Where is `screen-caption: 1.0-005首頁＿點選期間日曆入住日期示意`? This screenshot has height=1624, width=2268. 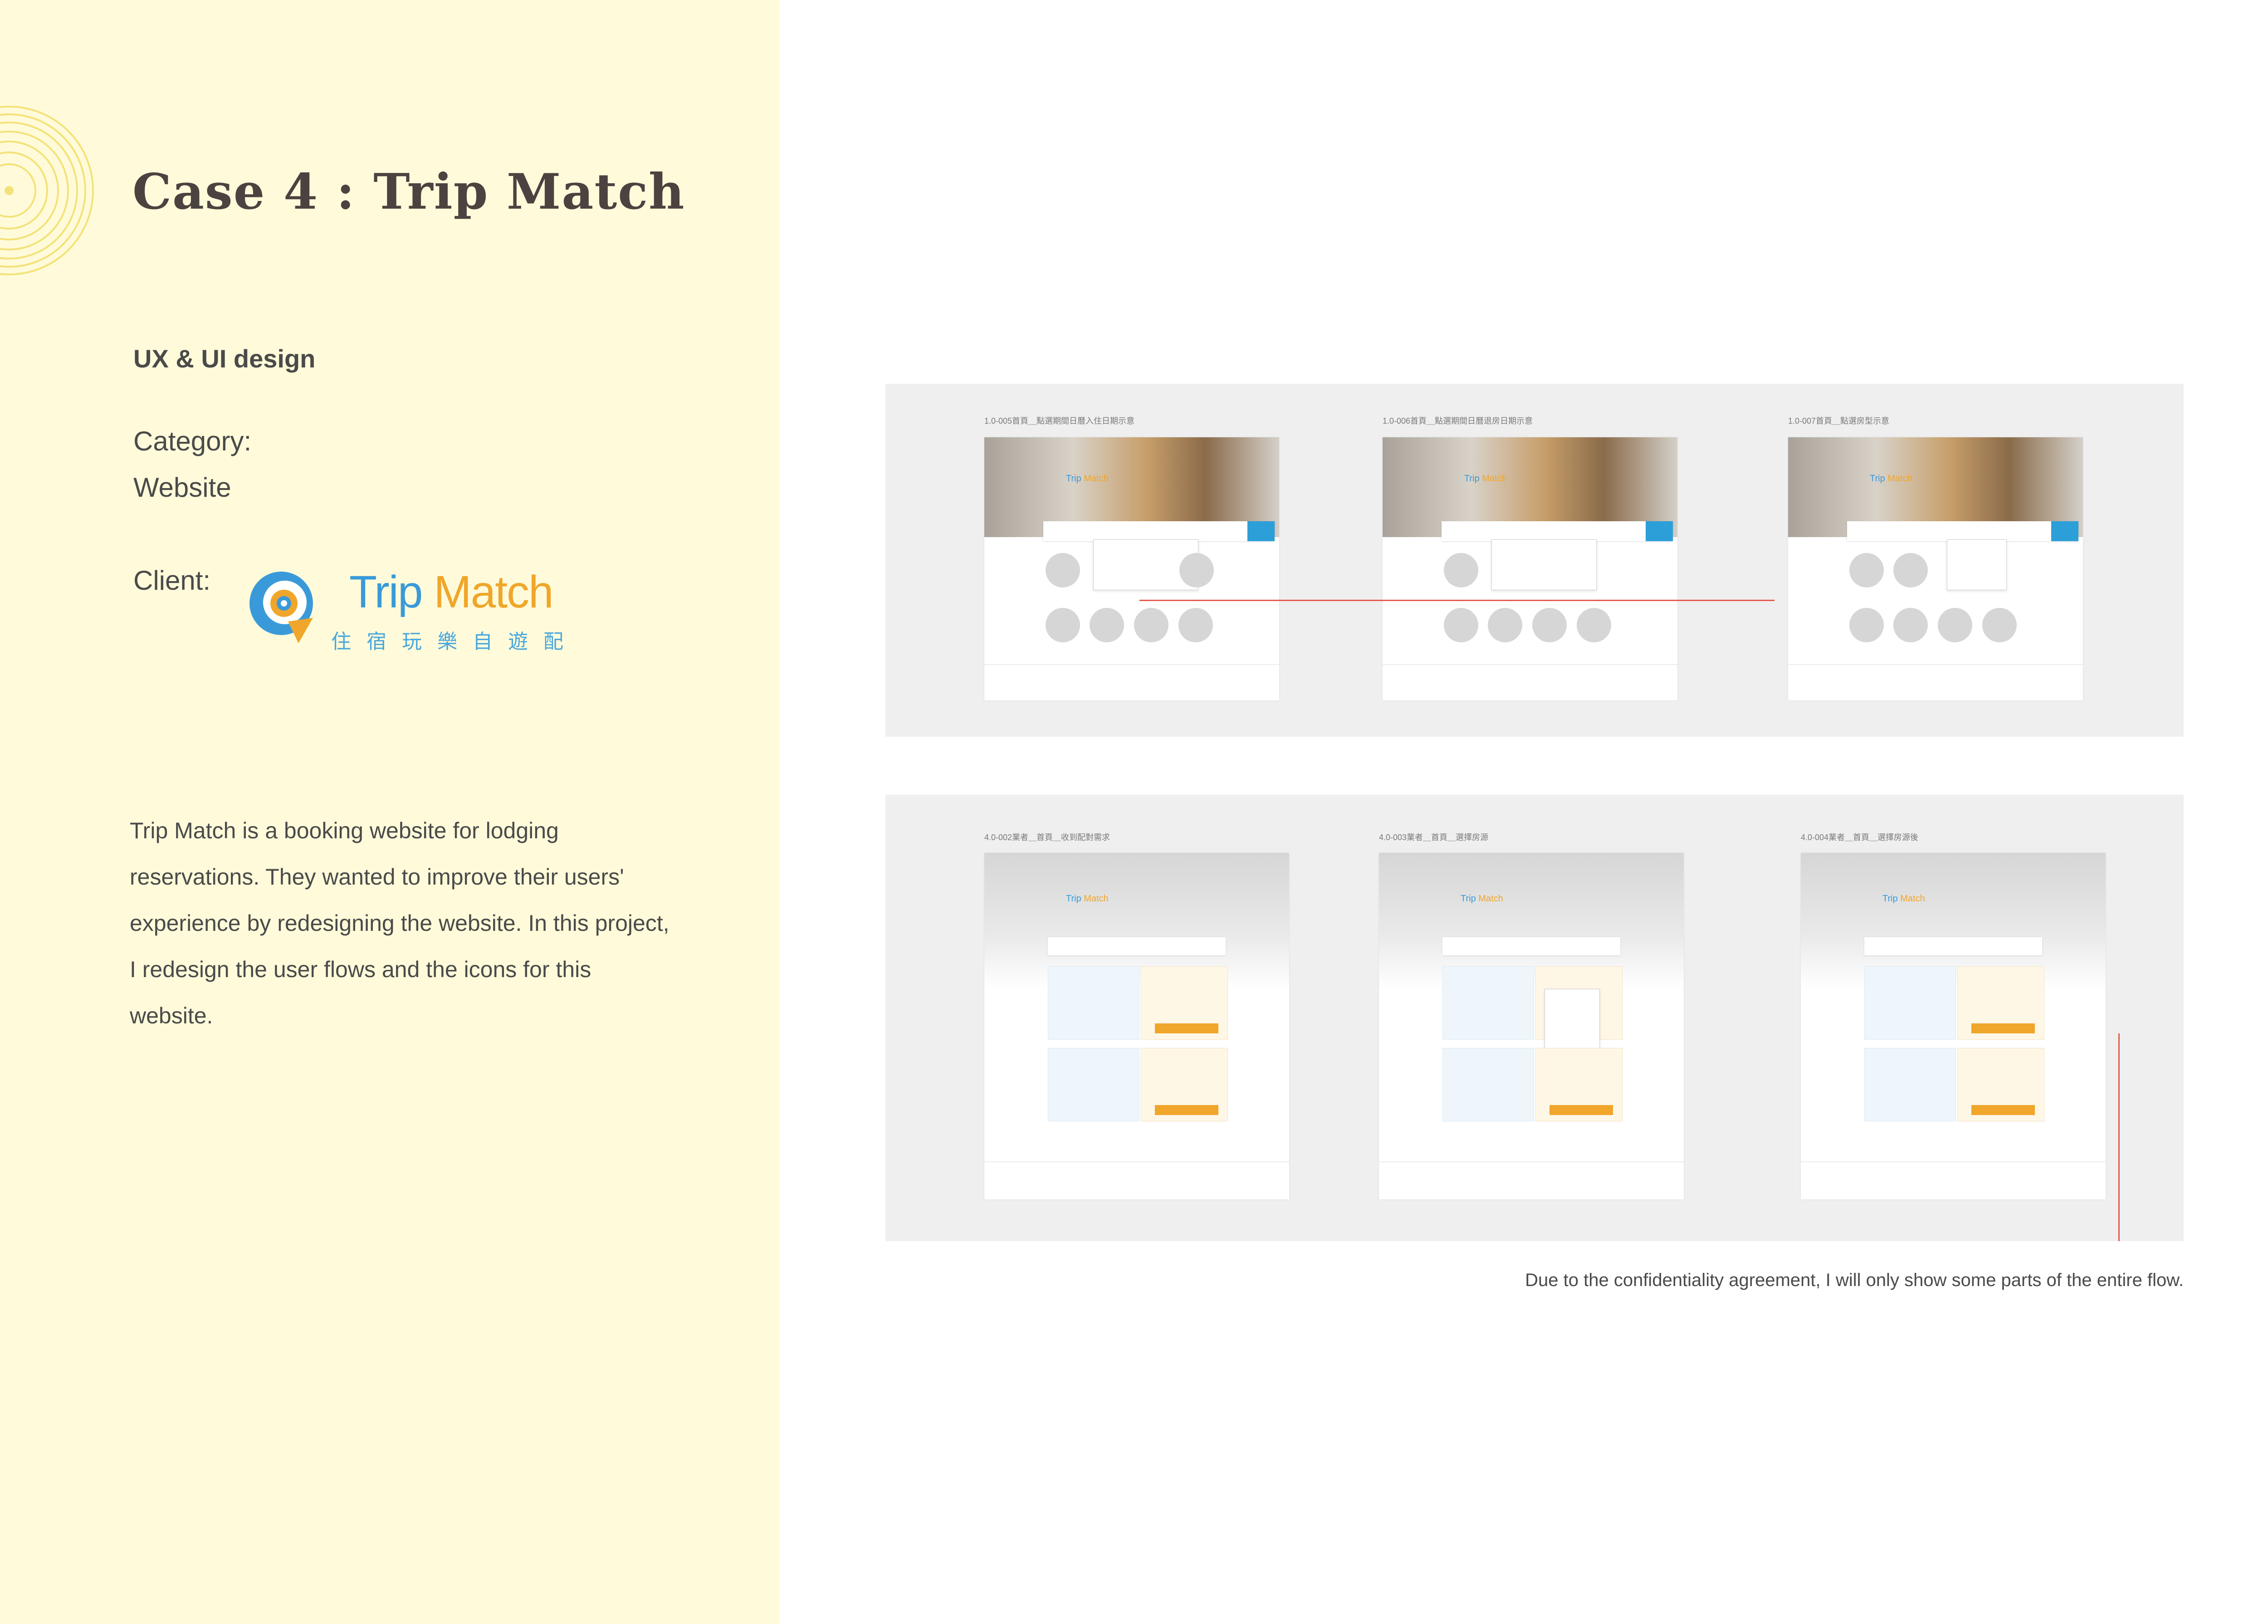
screen-caption: 1.0-005首頁＿點選期間日曆入住日期示意 is located at coordinates (1059, 421).